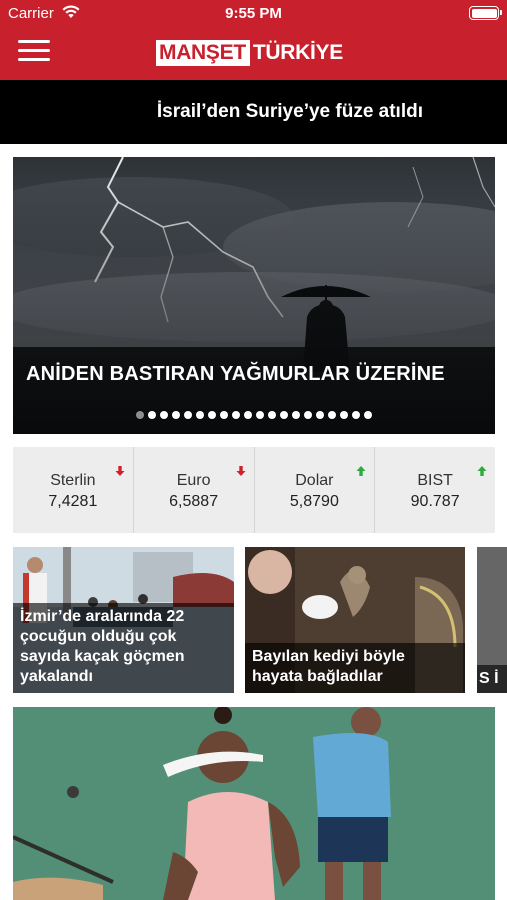 Image resolution: width=507 pixels, height=900 pixels. I want to click on currency-value: 90.787, so click(435, 501).